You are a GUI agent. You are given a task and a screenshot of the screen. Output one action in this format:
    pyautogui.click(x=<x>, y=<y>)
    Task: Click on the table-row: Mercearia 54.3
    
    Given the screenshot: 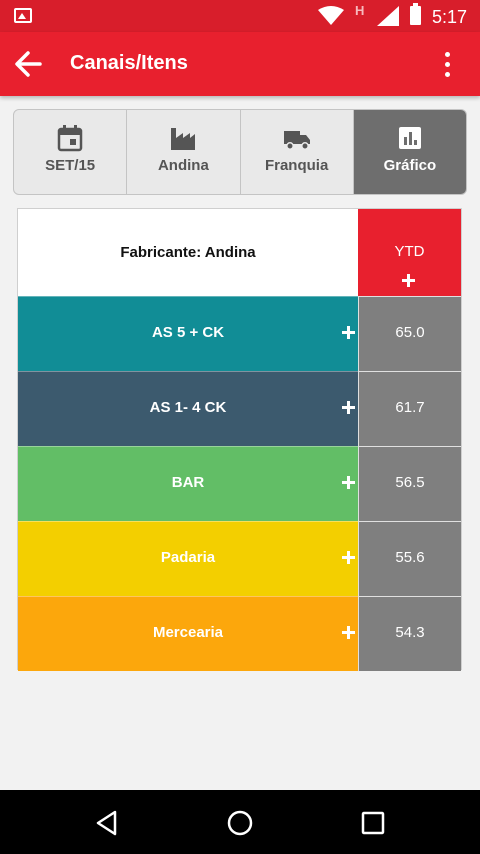 What is the action you would take?
    pyautogui.click(x=239, y=633)
    